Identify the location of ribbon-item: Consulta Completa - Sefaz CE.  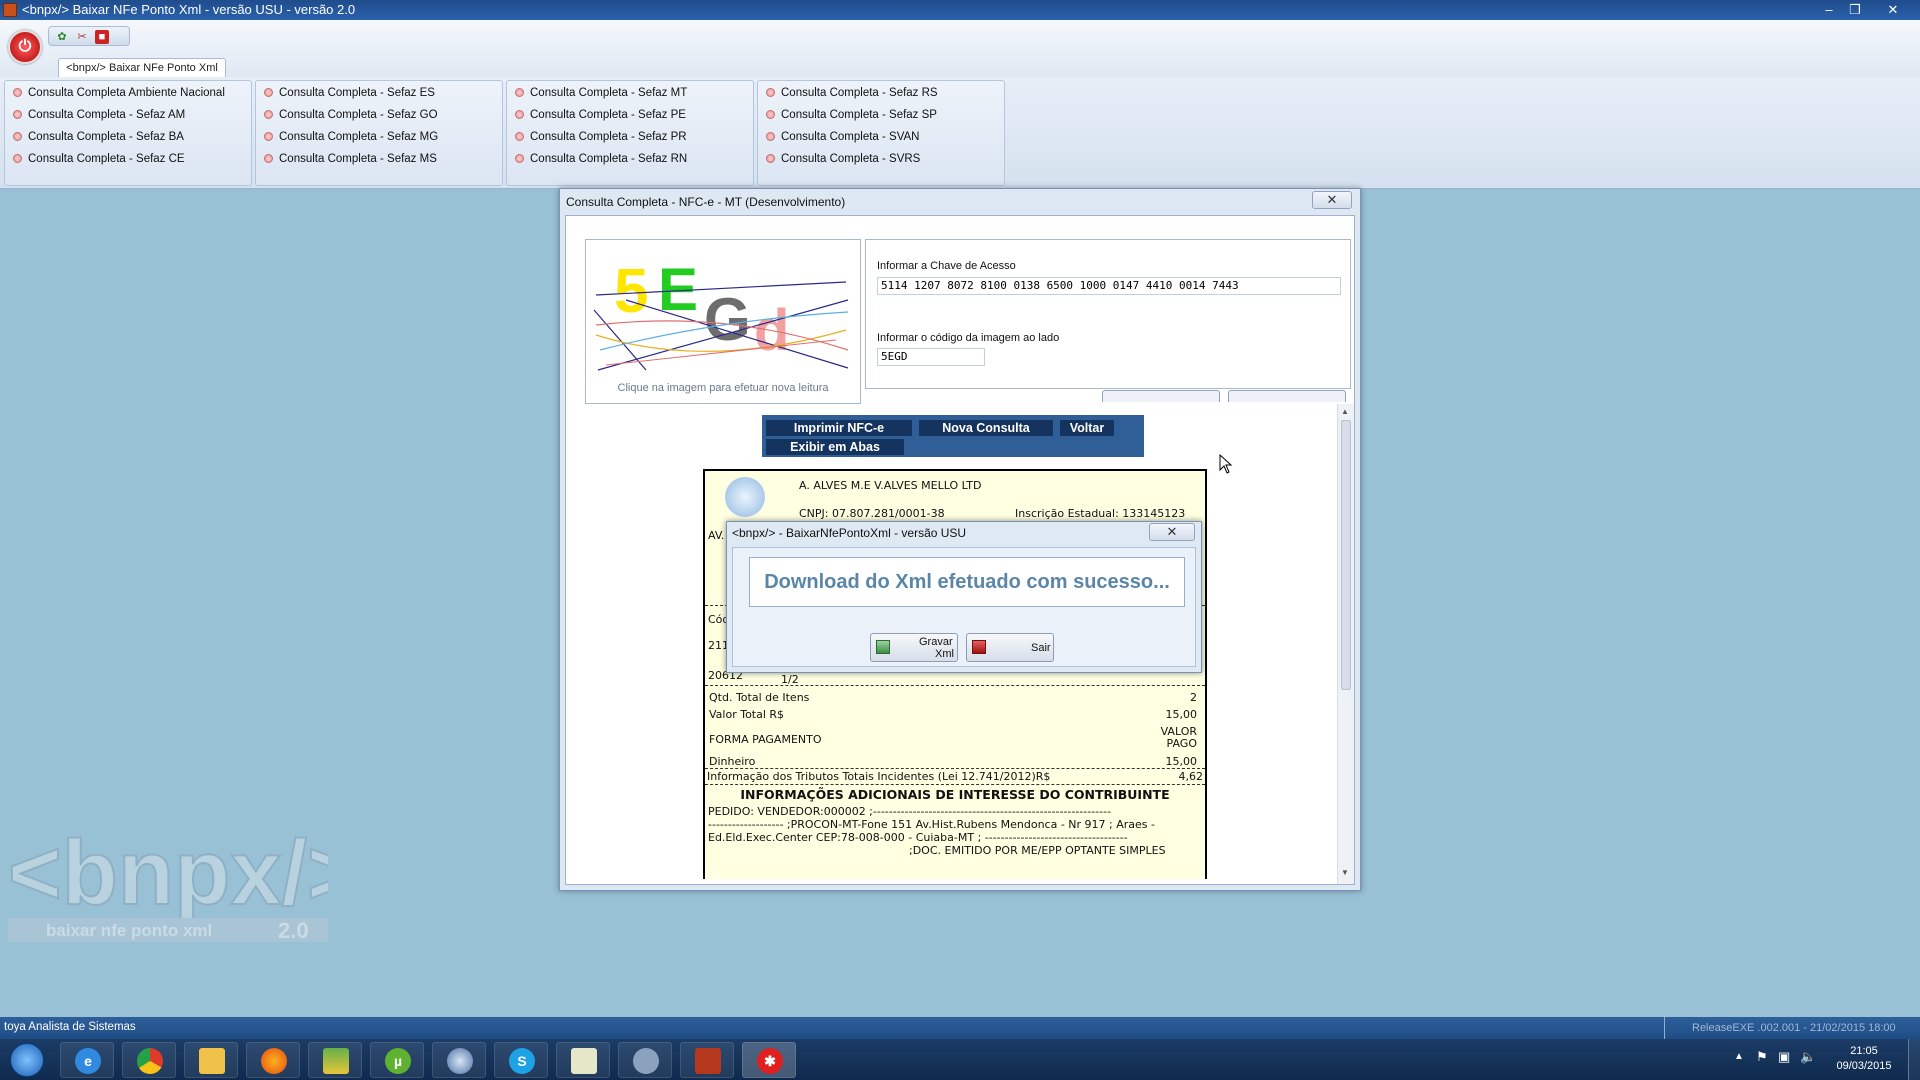
(99, 159).